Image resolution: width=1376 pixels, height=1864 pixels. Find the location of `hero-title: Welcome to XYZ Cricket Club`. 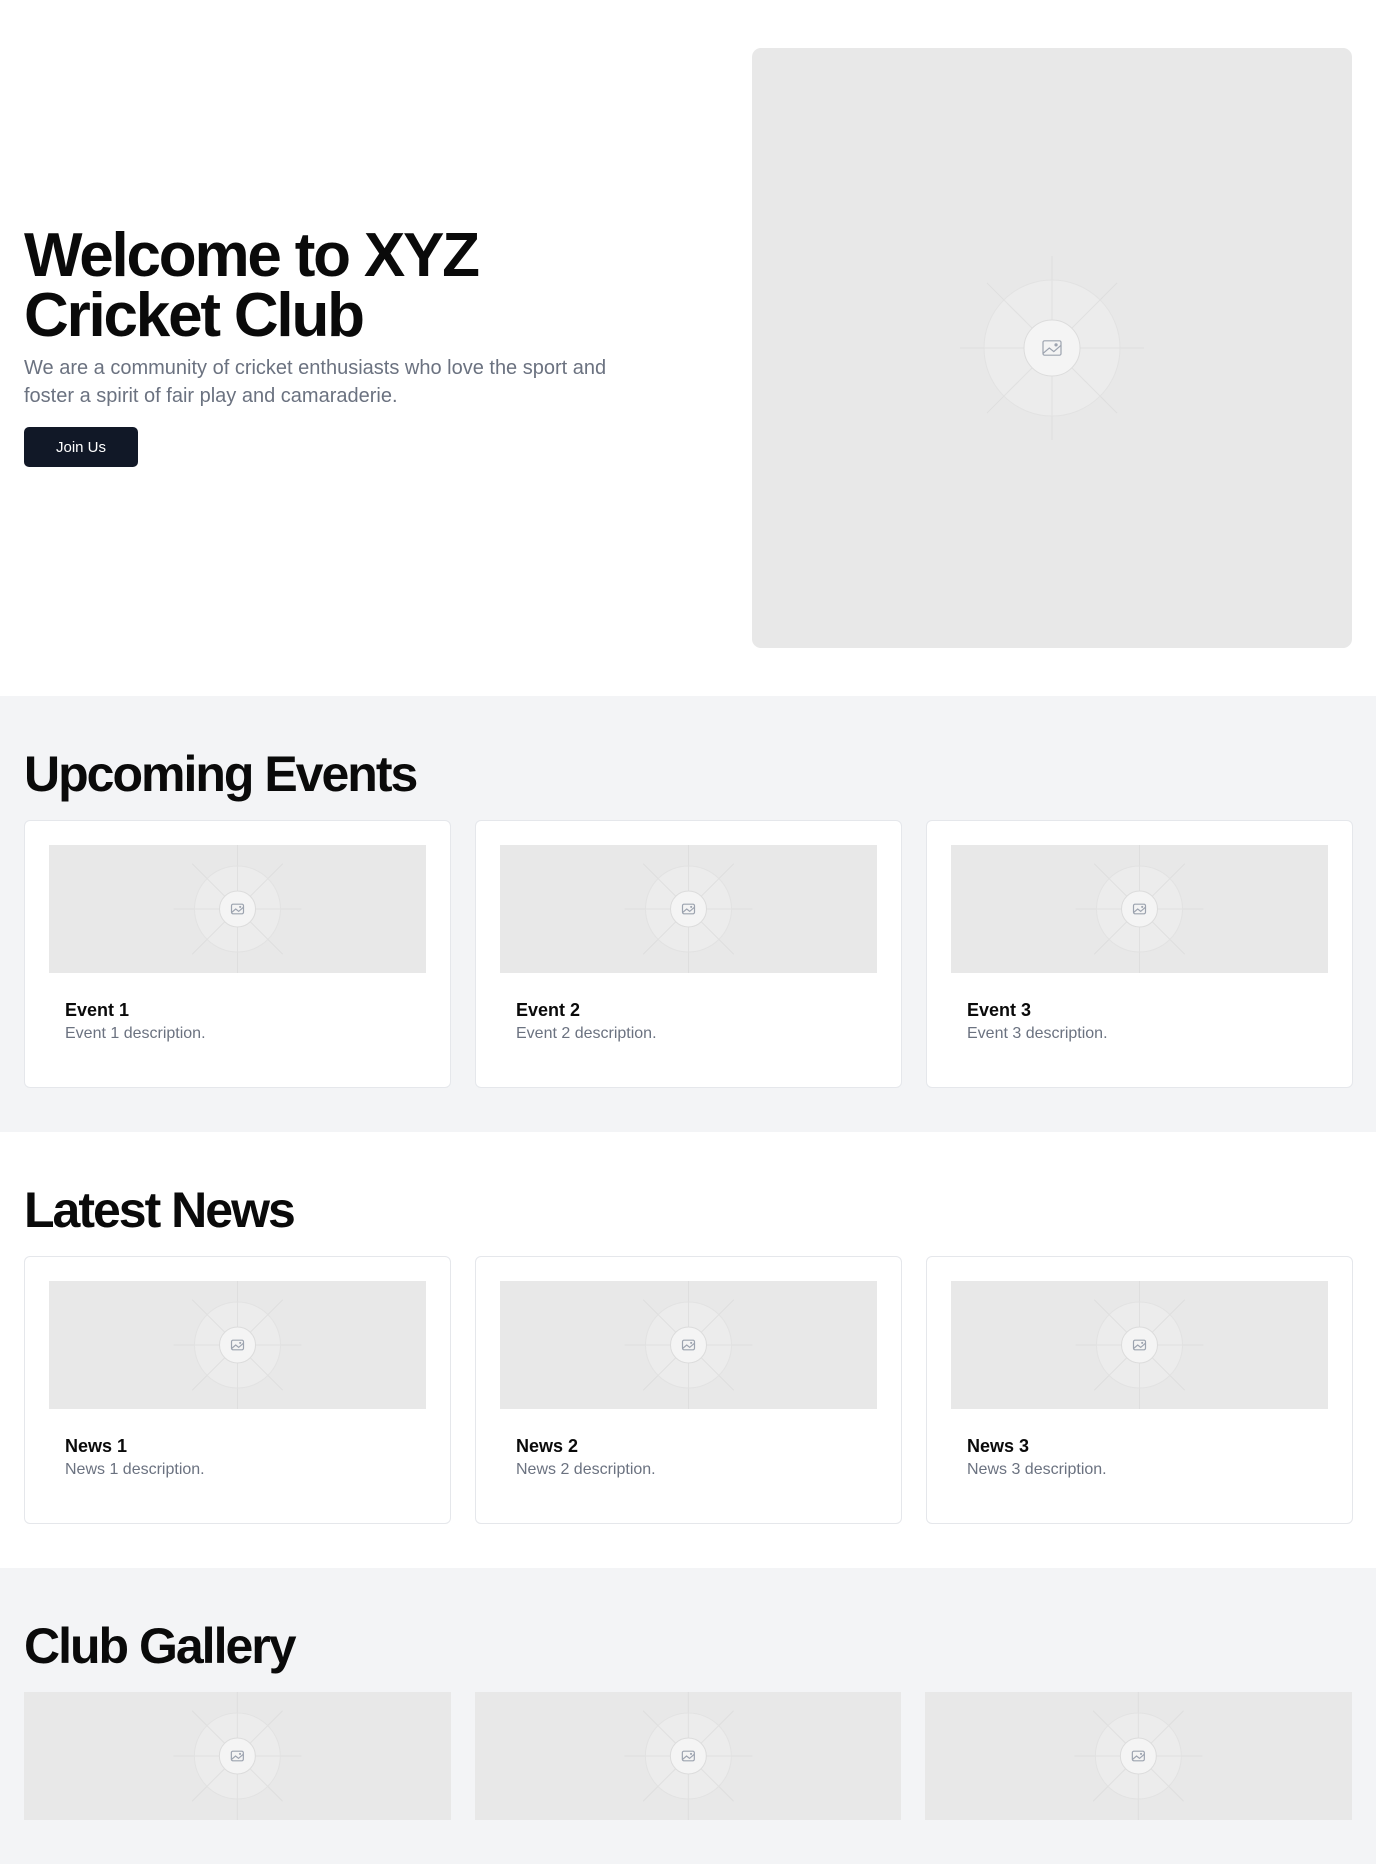

hero-title: Welcome to XYZ Cricket Club is located at coordinates (252, 285).